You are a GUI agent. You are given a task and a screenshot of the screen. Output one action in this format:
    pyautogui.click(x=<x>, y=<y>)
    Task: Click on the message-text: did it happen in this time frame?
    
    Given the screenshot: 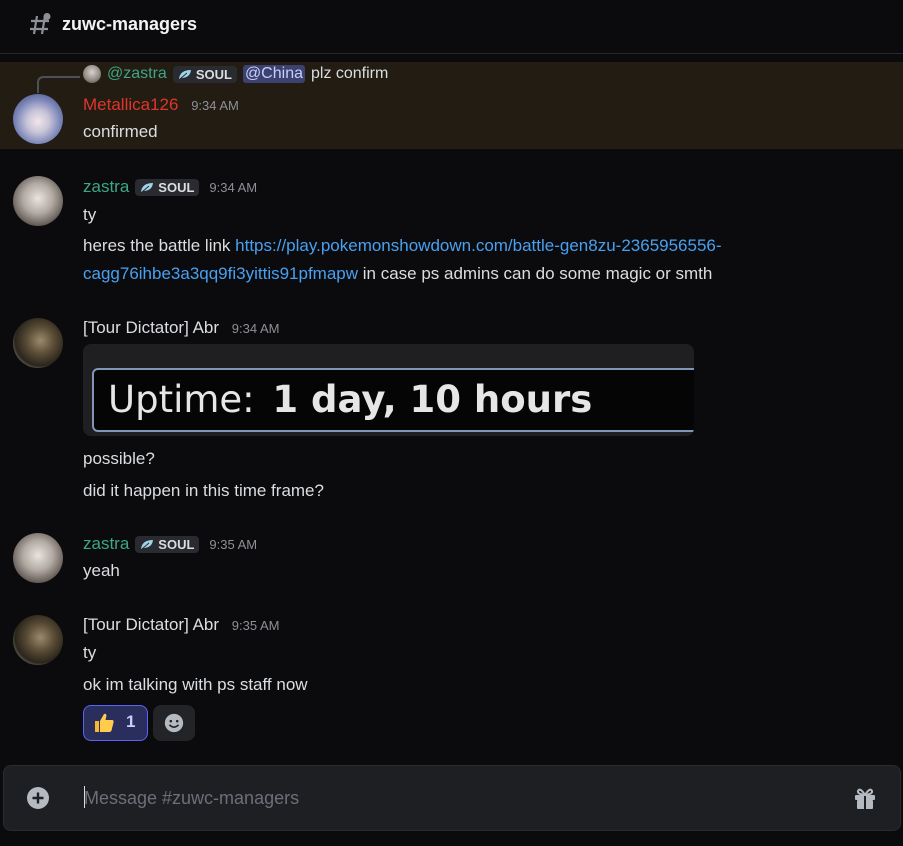 What is the action you would take?
    pyautogui.click(x=203, y=490)
    